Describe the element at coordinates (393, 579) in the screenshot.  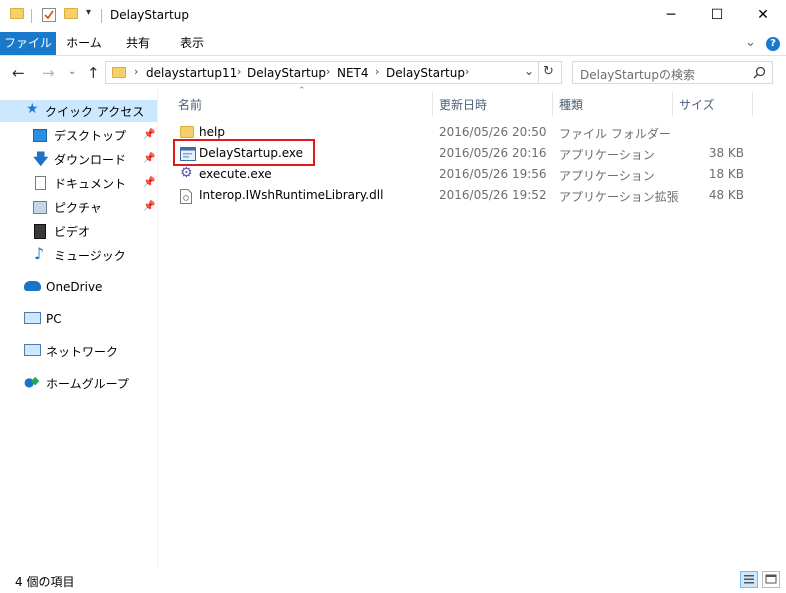
I see `status-bar: 4 個の項目` at that location.